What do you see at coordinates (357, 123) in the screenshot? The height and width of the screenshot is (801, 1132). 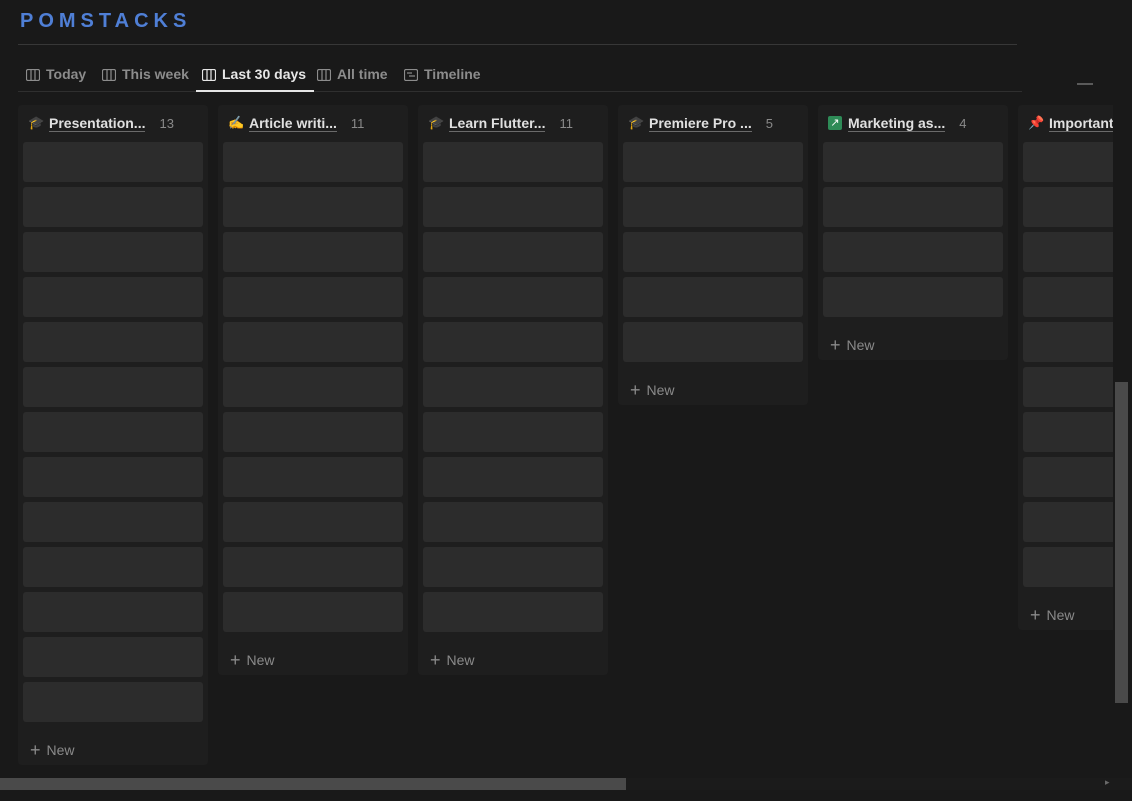 I see `column-count: 11` at bounding box center [357, 123].